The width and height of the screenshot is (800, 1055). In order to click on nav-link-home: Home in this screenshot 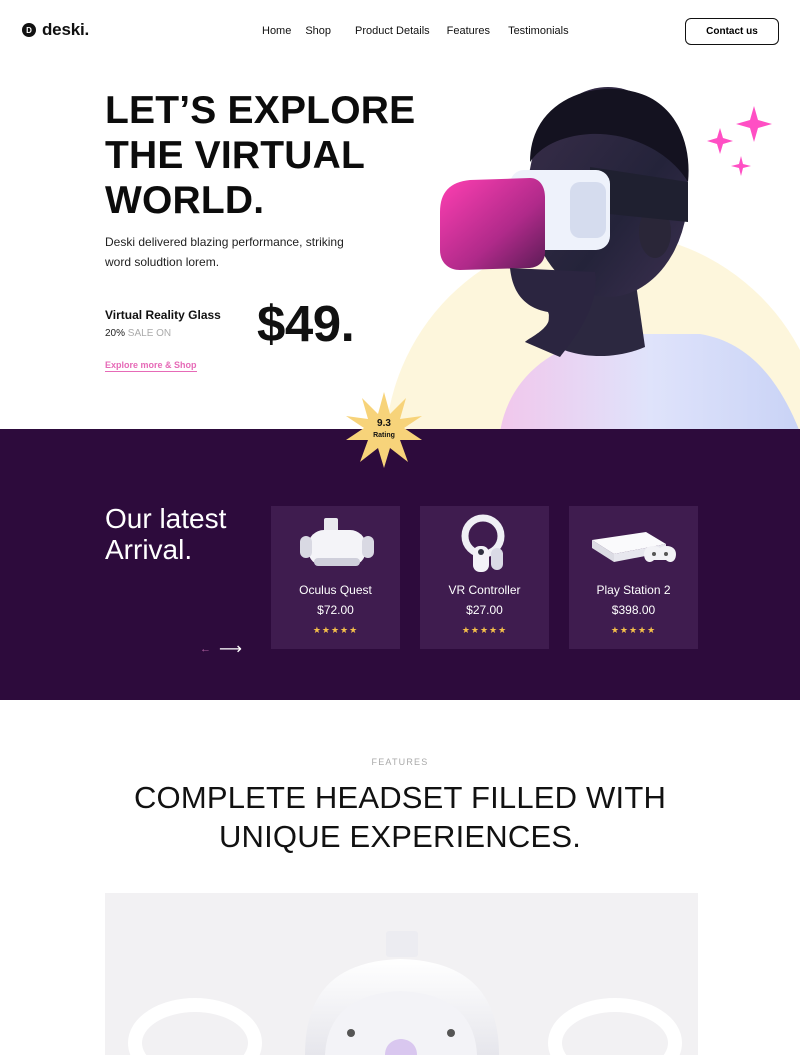, I will do `click(276, 31)`.